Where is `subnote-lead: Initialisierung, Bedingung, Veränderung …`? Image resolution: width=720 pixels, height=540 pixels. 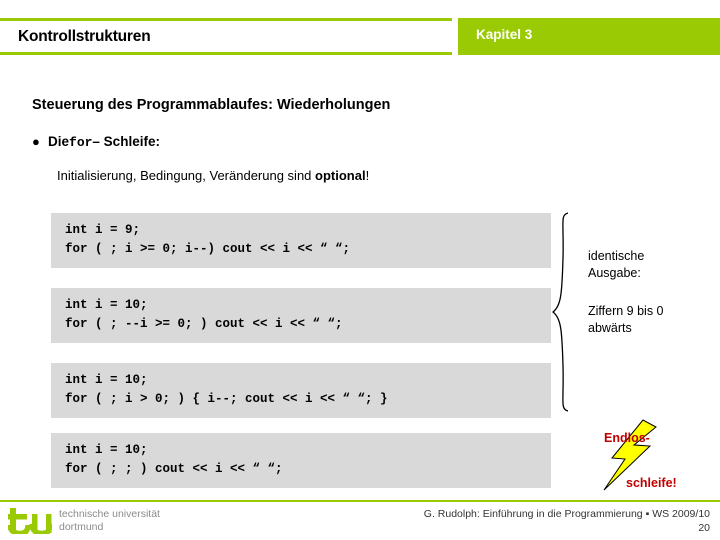
subnote-lead: Initialisierung, Bedingung, Veränderung … is located at coordinates (186, 175).